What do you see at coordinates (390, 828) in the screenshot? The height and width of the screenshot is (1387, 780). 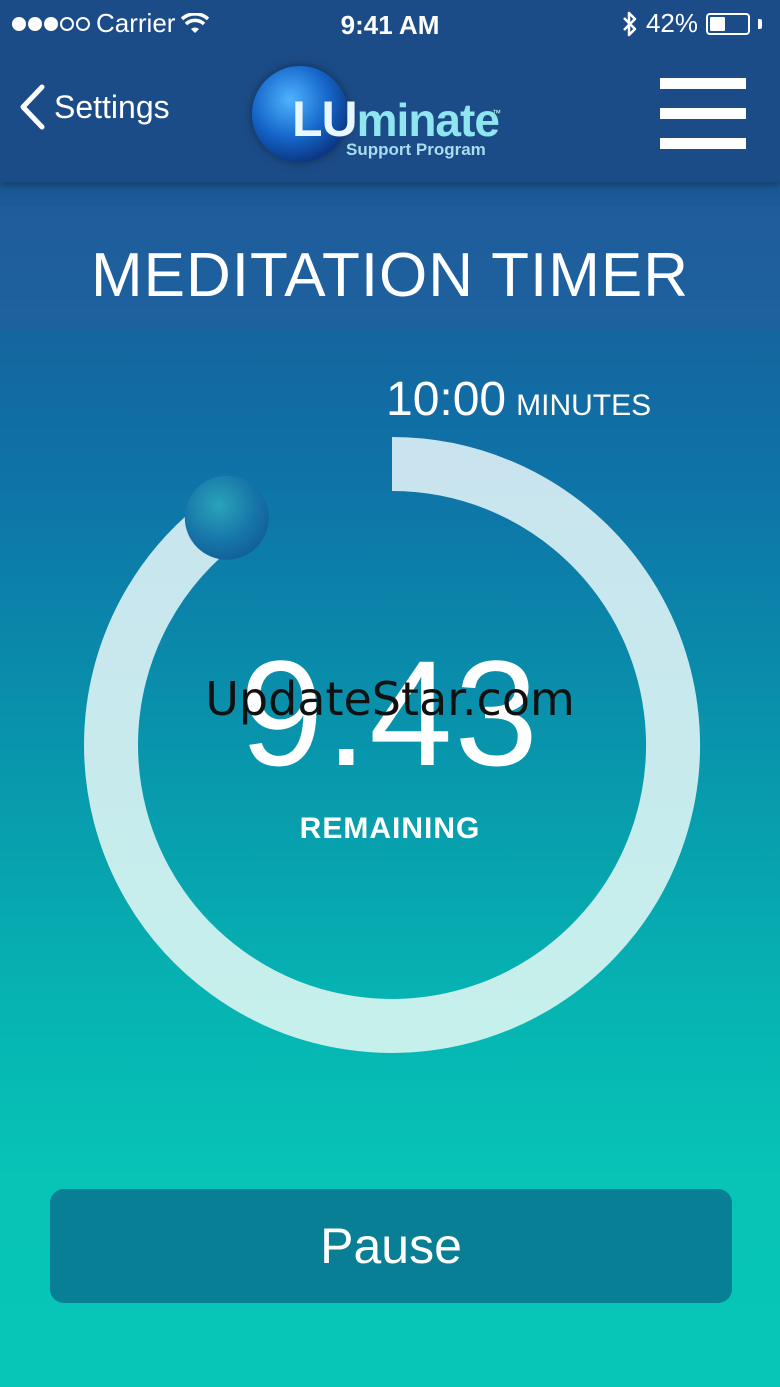 I see `remaining-label: REMAINING` at bounding box center [390, 828].